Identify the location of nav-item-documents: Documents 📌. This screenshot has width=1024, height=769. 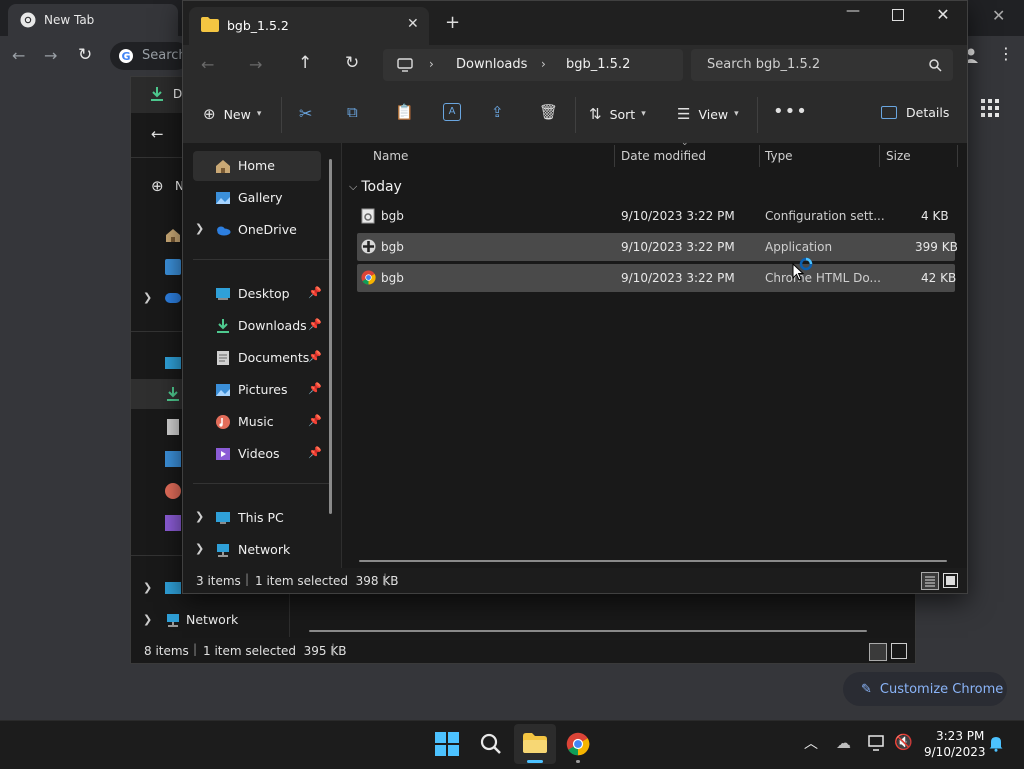
(257, 358).